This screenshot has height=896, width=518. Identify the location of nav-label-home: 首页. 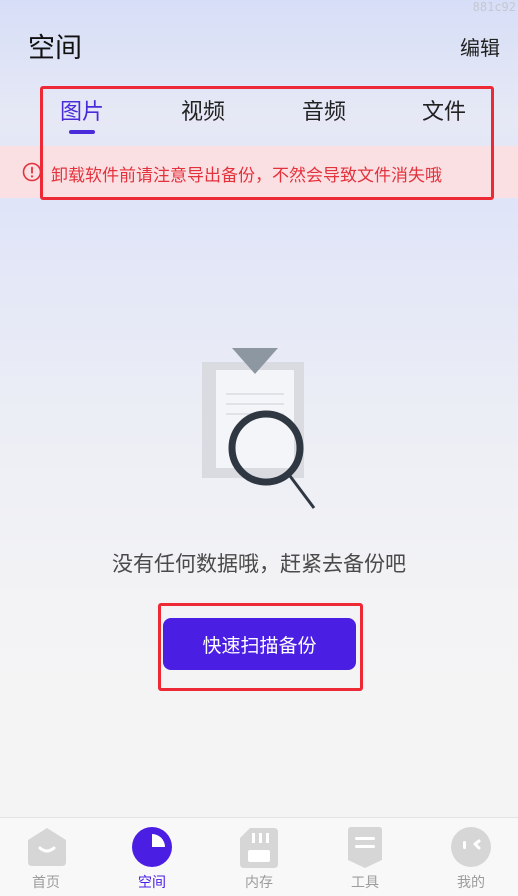
(46, 883).